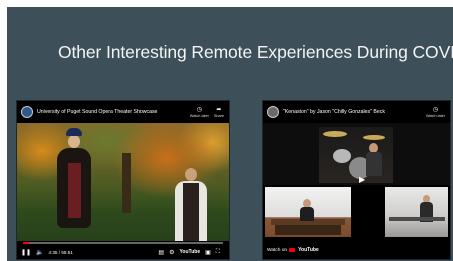 The image size is (453, 261). I want to click on tree-trunk, so click(126, 183).